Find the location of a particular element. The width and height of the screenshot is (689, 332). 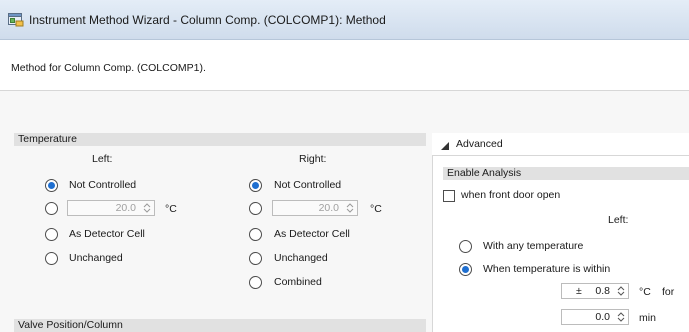

advanced-title: Advanced is located at coordinates (479, 144).